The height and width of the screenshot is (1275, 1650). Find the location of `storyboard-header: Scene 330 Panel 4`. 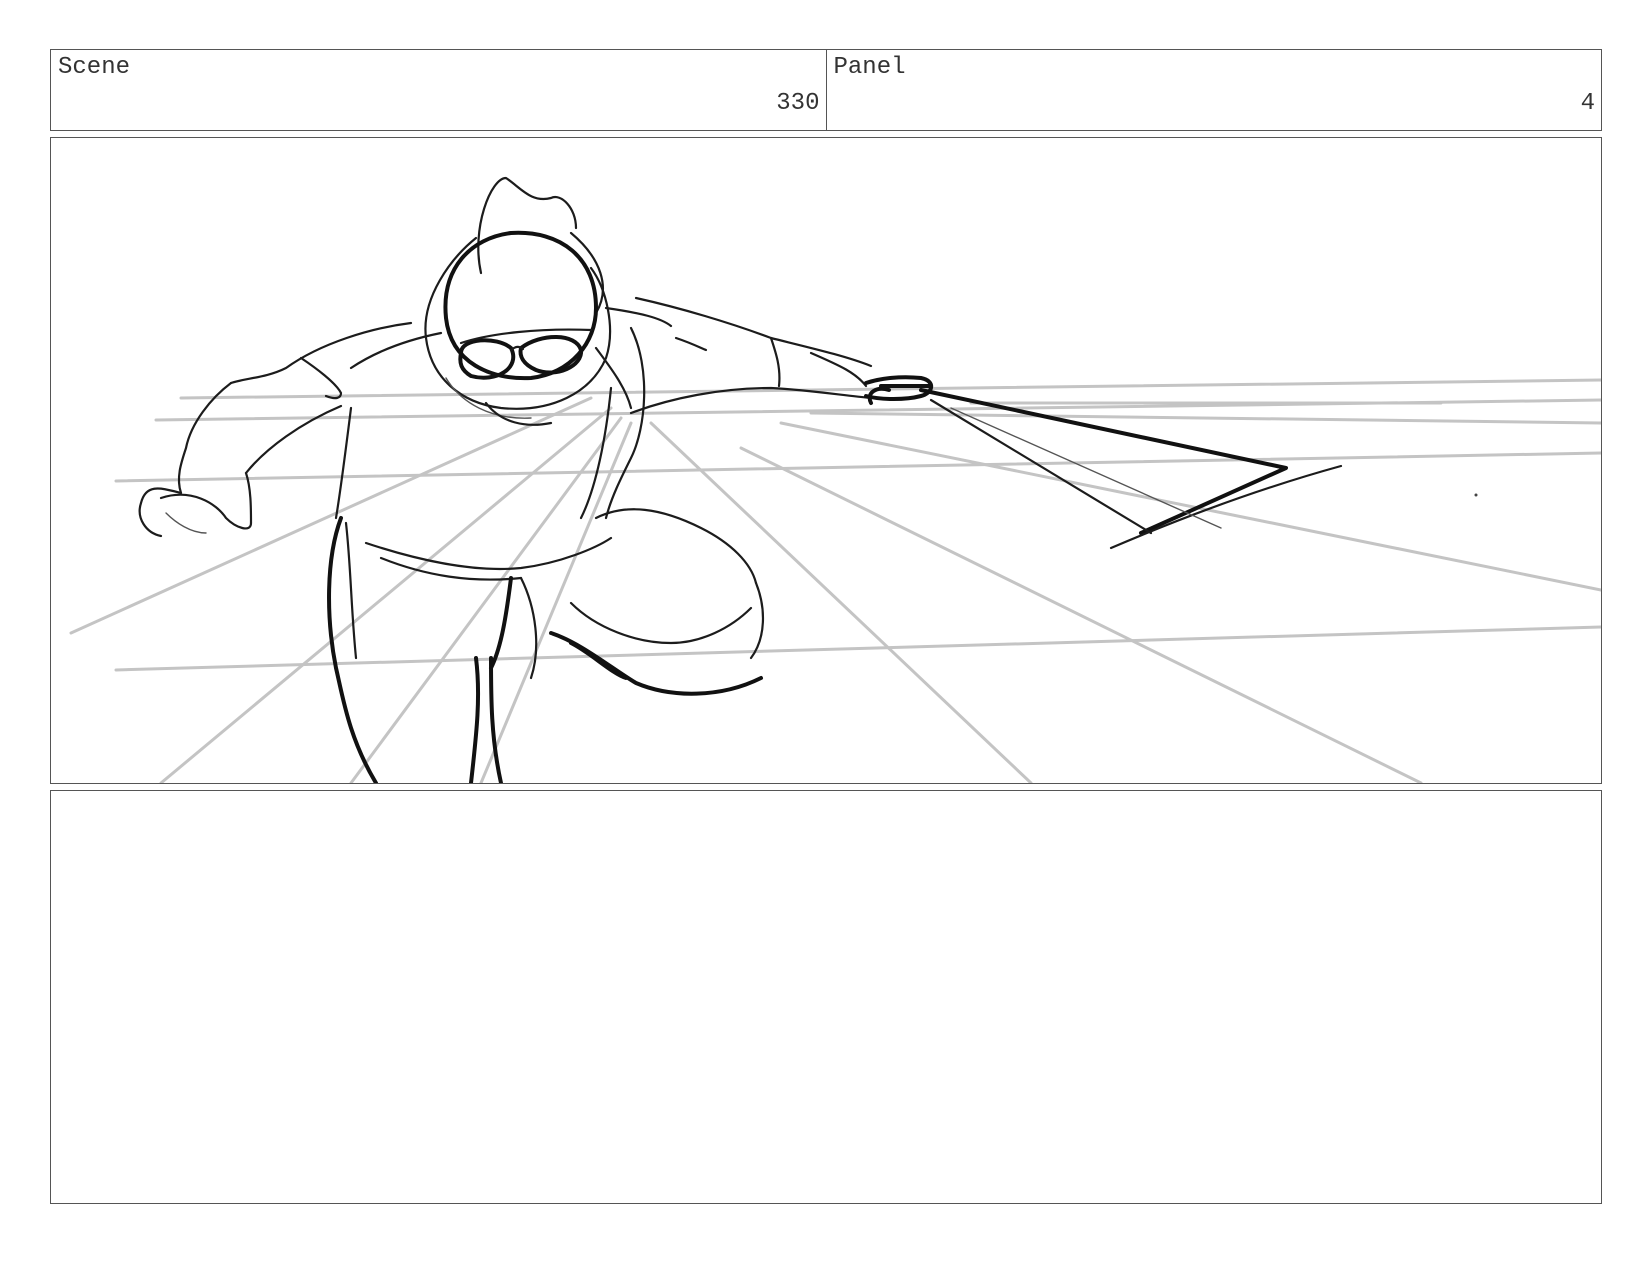

storyboard-header: Scene 330 Panel 4 is located at coordinates (826, 90).